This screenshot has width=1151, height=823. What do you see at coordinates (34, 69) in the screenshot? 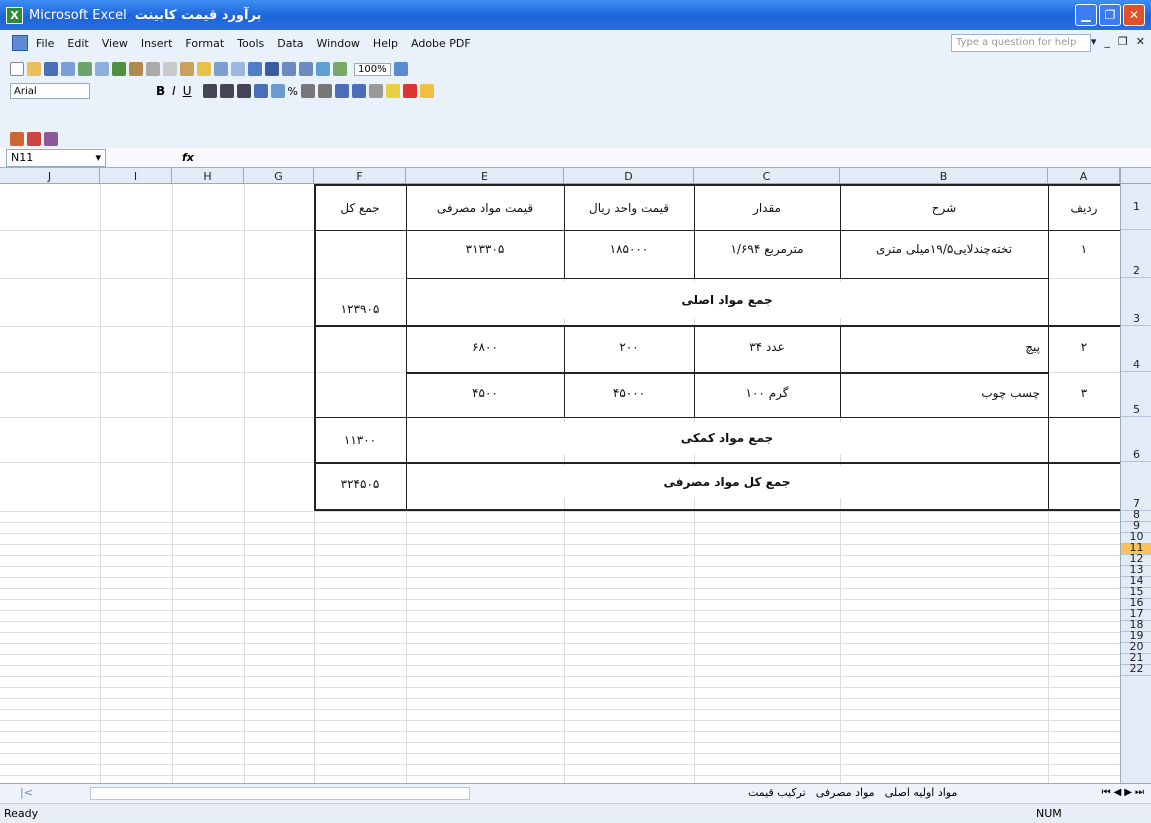
I see `open-icon` at bounding box center [34, 69].